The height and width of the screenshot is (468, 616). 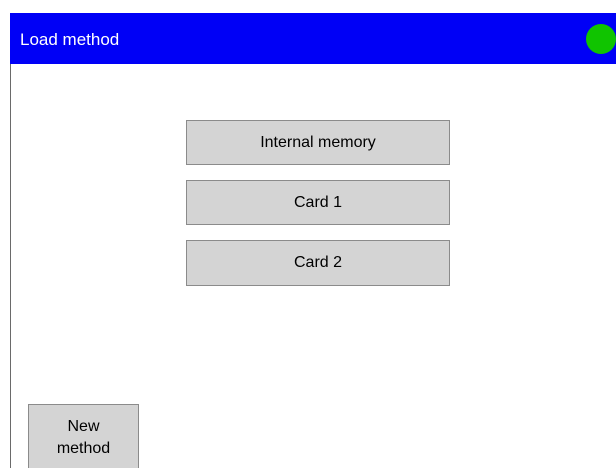 I want to click on card-1-button: Card 1, so click(x=318, y=202).